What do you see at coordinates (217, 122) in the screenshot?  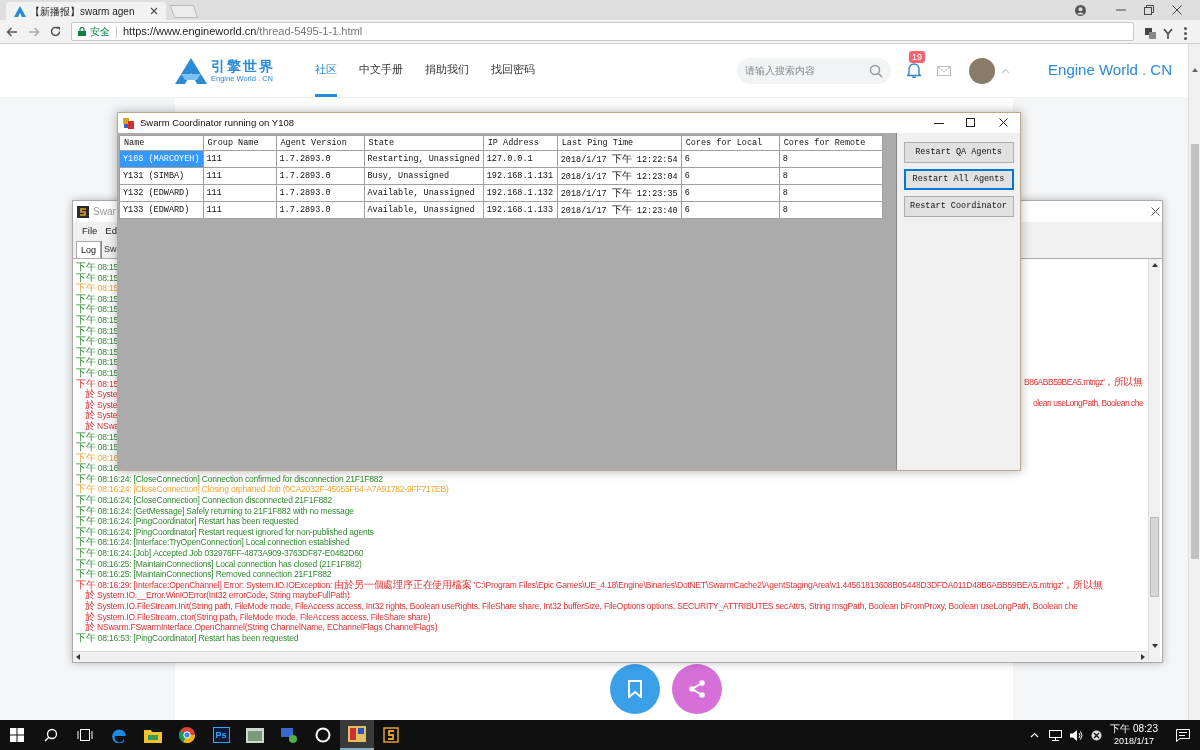 I see `window-title: Swarm Coordinator running on Y108` at bounding box center [217, 122].